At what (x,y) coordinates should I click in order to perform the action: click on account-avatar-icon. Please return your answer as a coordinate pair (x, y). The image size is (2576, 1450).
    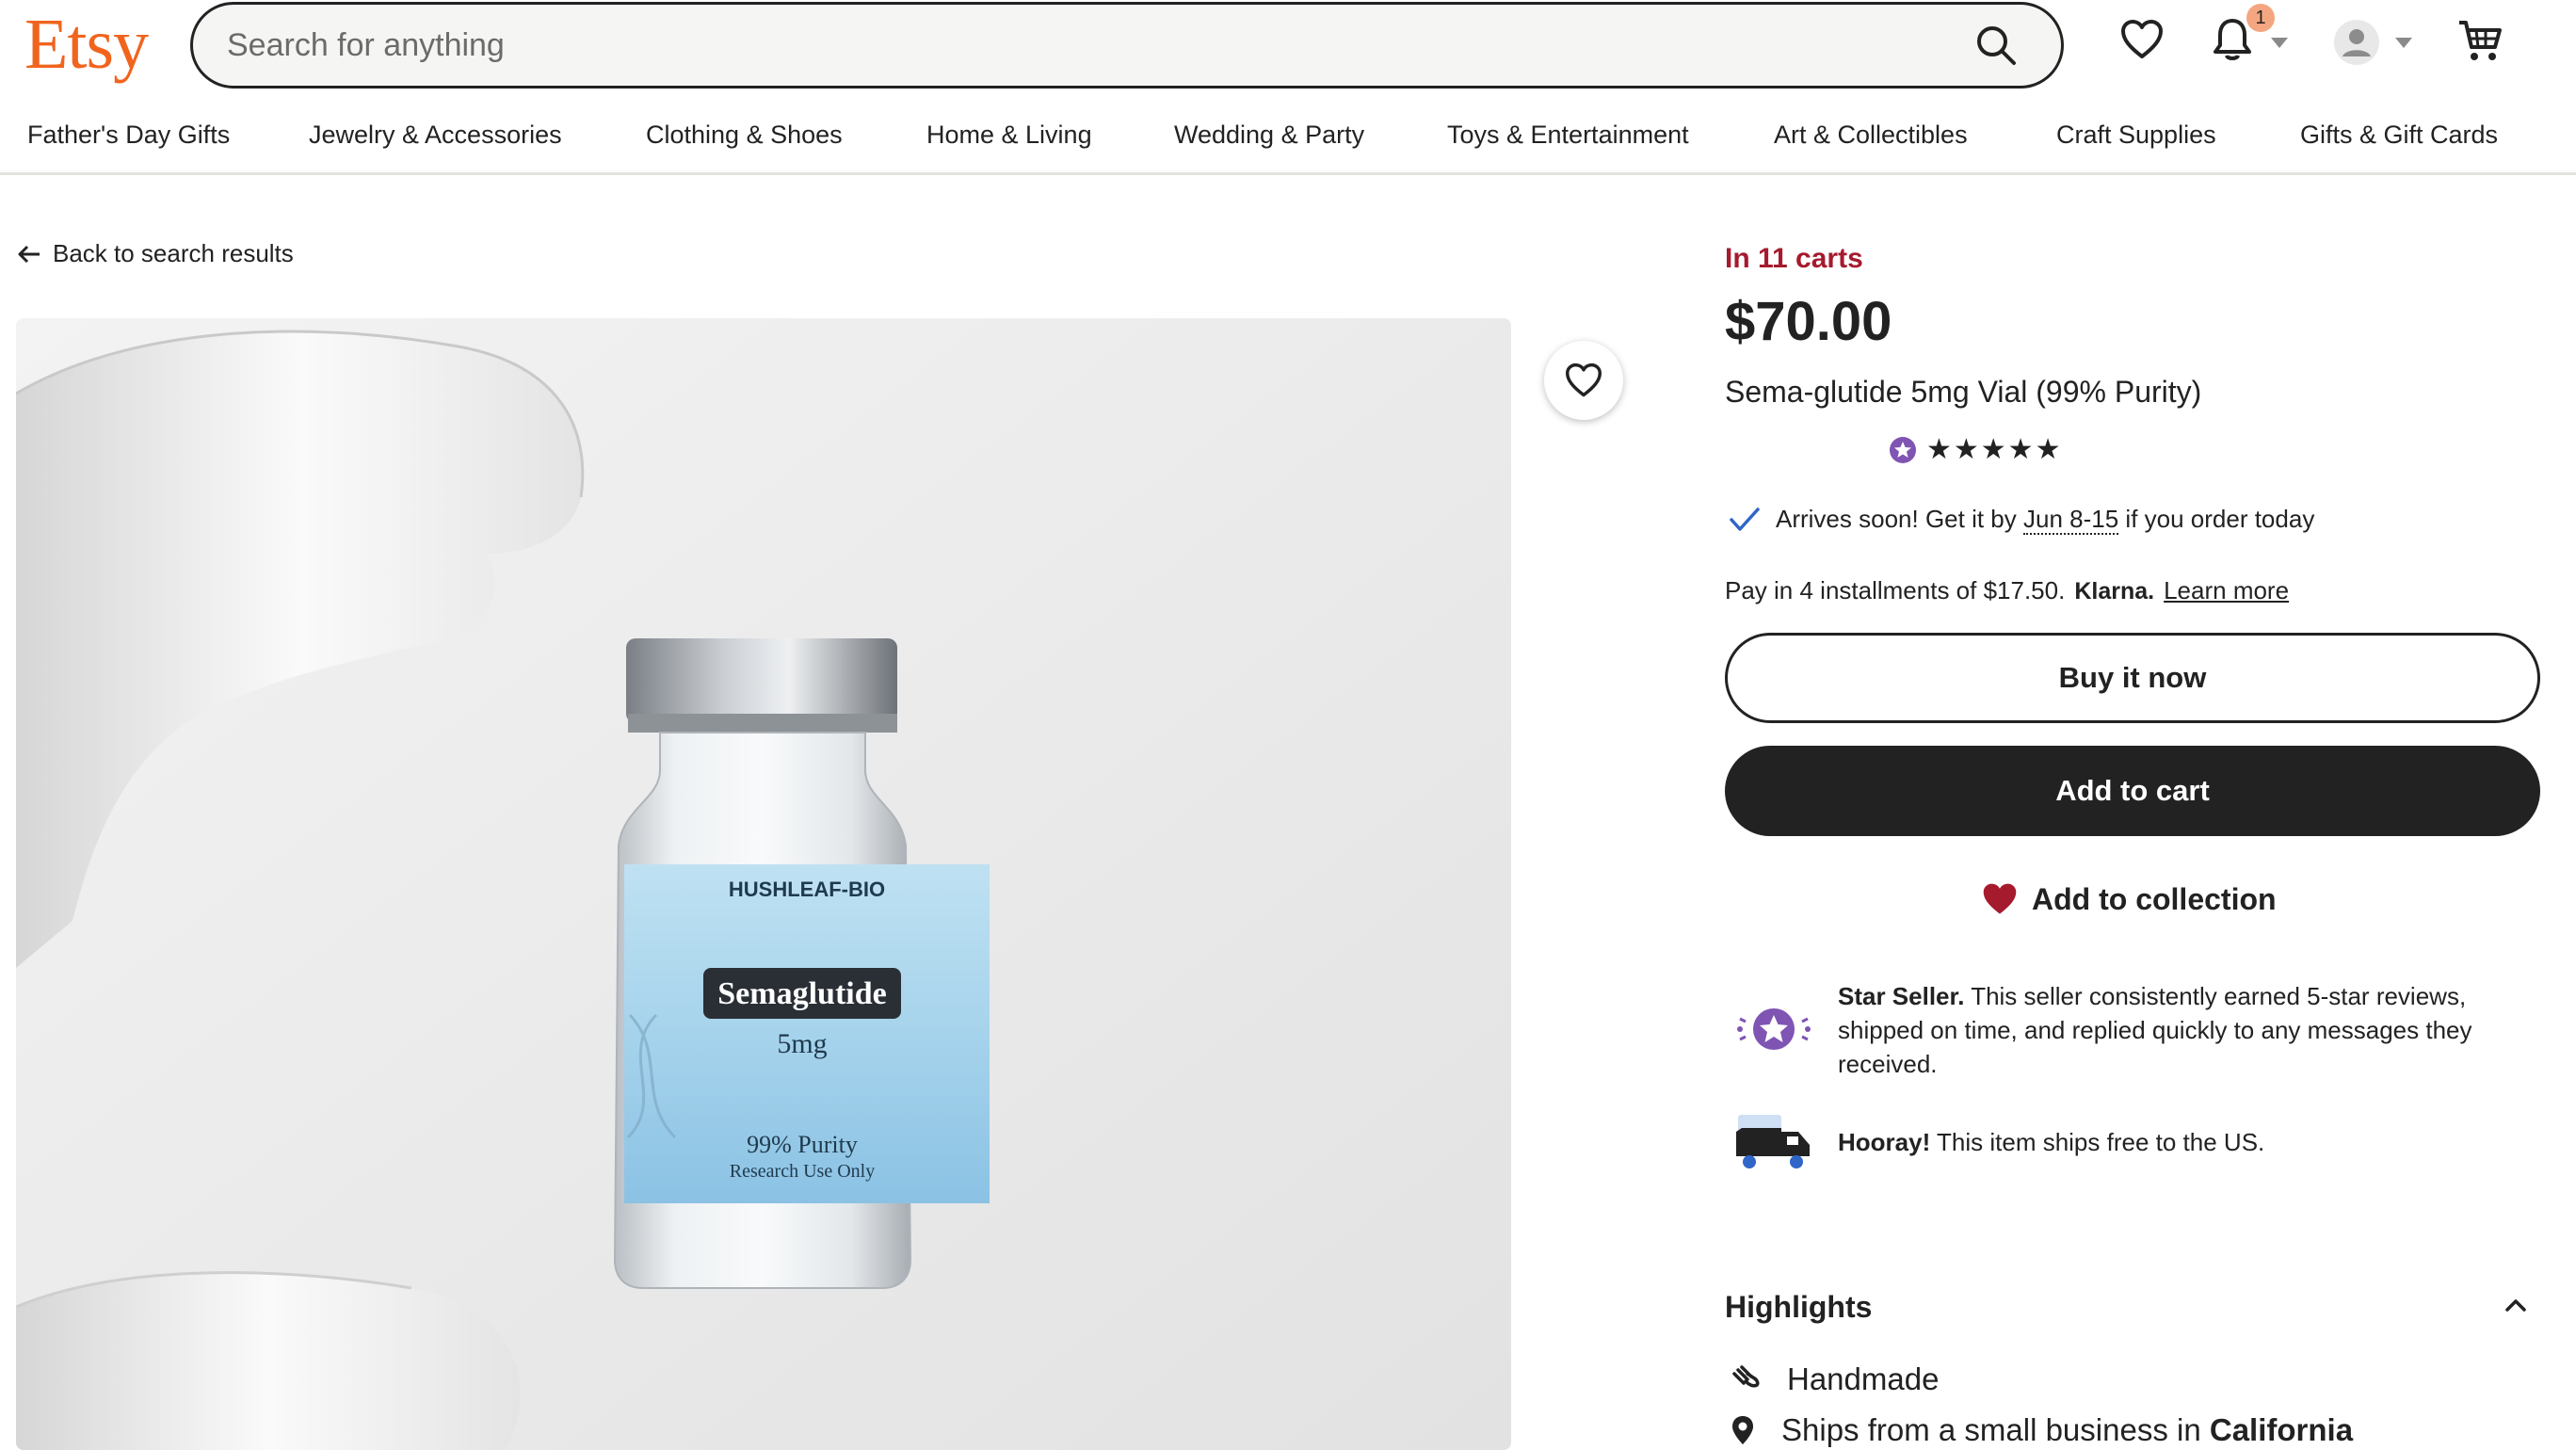
    Looking at the image, I should click on (2356, 42).